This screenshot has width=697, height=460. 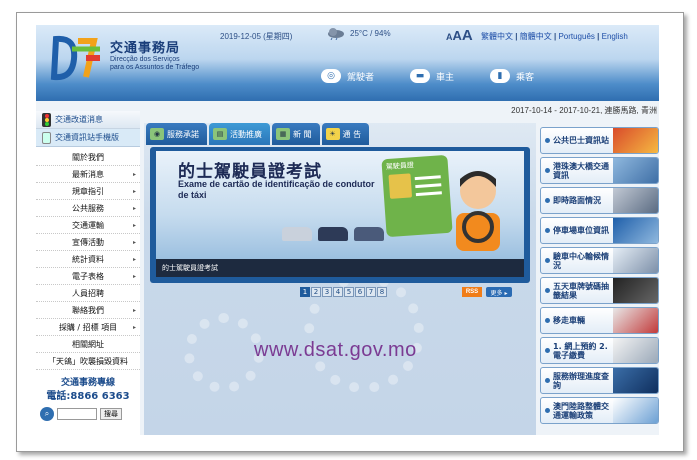 I want to click on page-button: 5, so click(x=349, y=292).